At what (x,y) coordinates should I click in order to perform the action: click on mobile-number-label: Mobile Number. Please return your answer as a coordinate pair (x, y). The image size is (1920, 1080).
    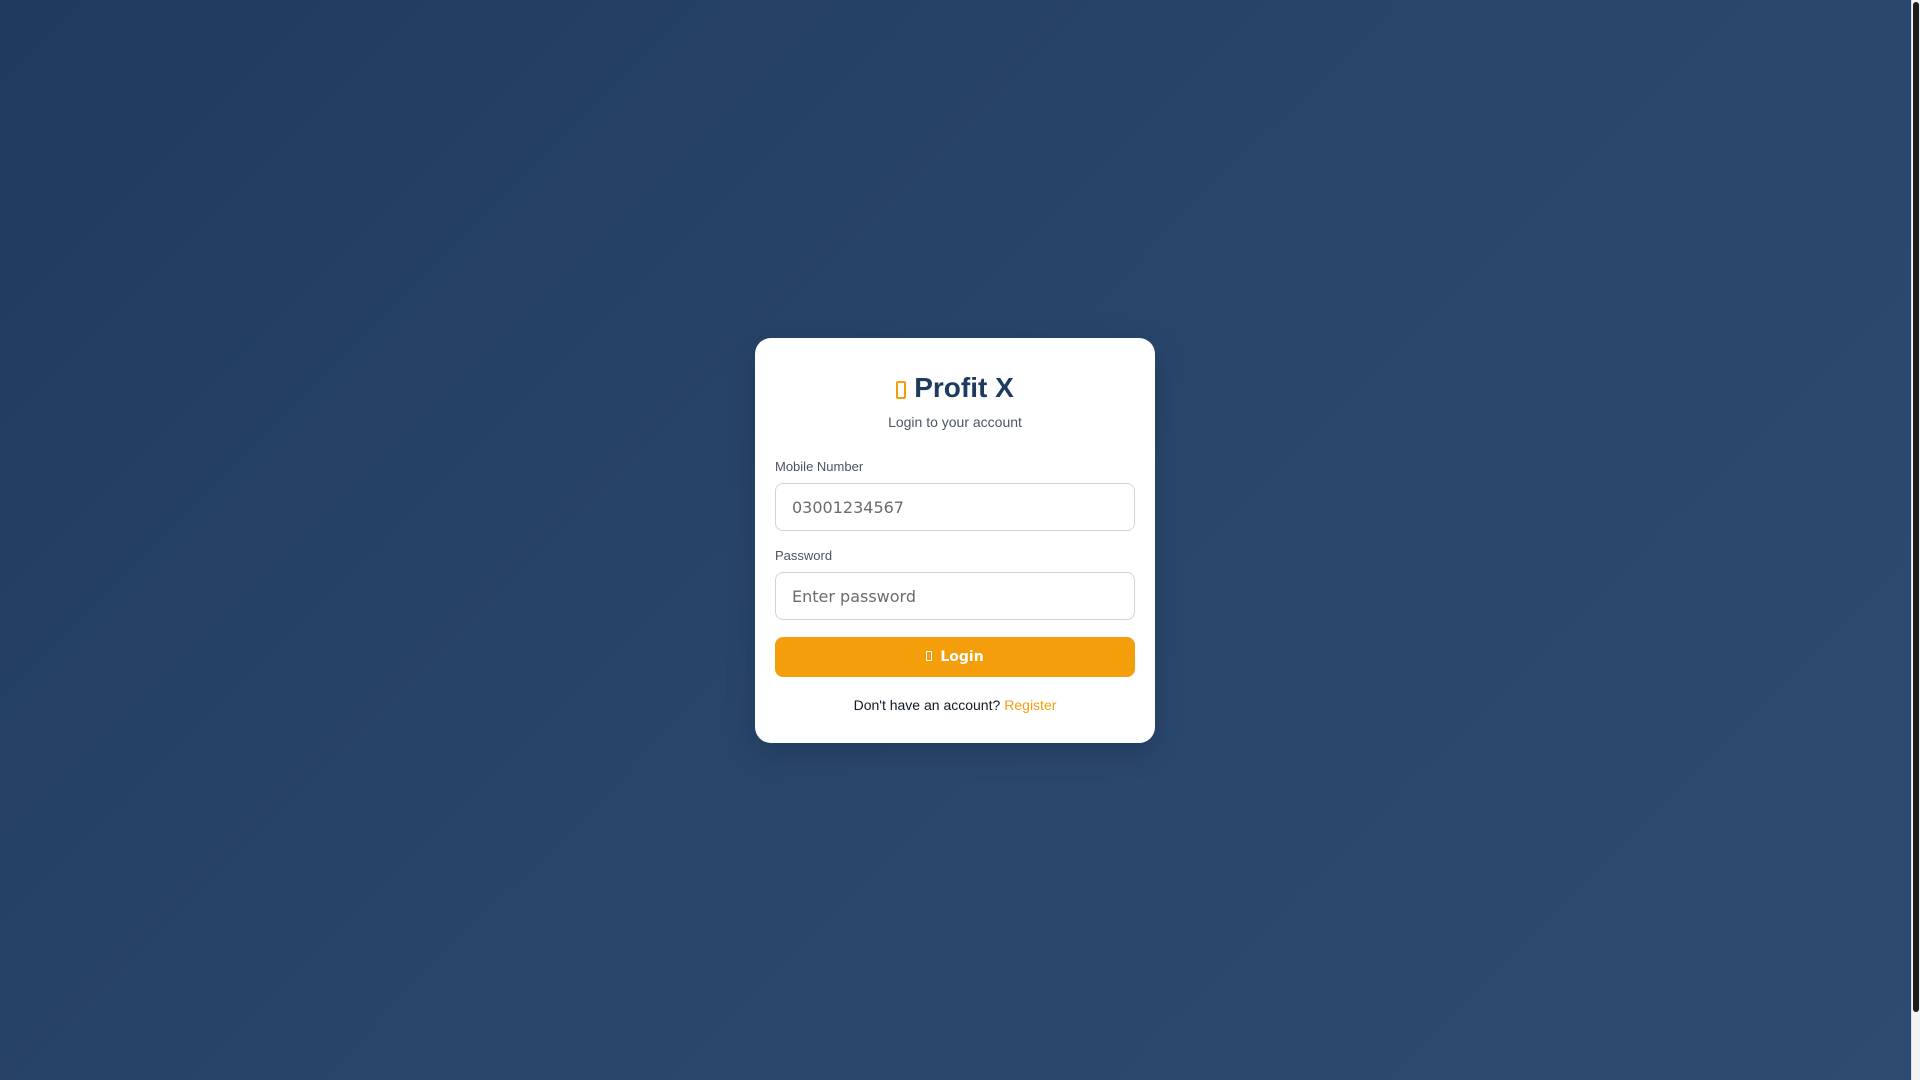
    Looking at the image, I should click on (819, 466).